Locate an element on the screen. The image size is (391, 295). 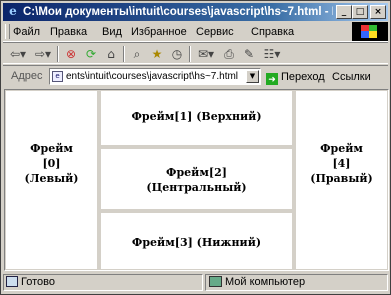
menu-favorites: Избранное is located at coordinates (159, 32).